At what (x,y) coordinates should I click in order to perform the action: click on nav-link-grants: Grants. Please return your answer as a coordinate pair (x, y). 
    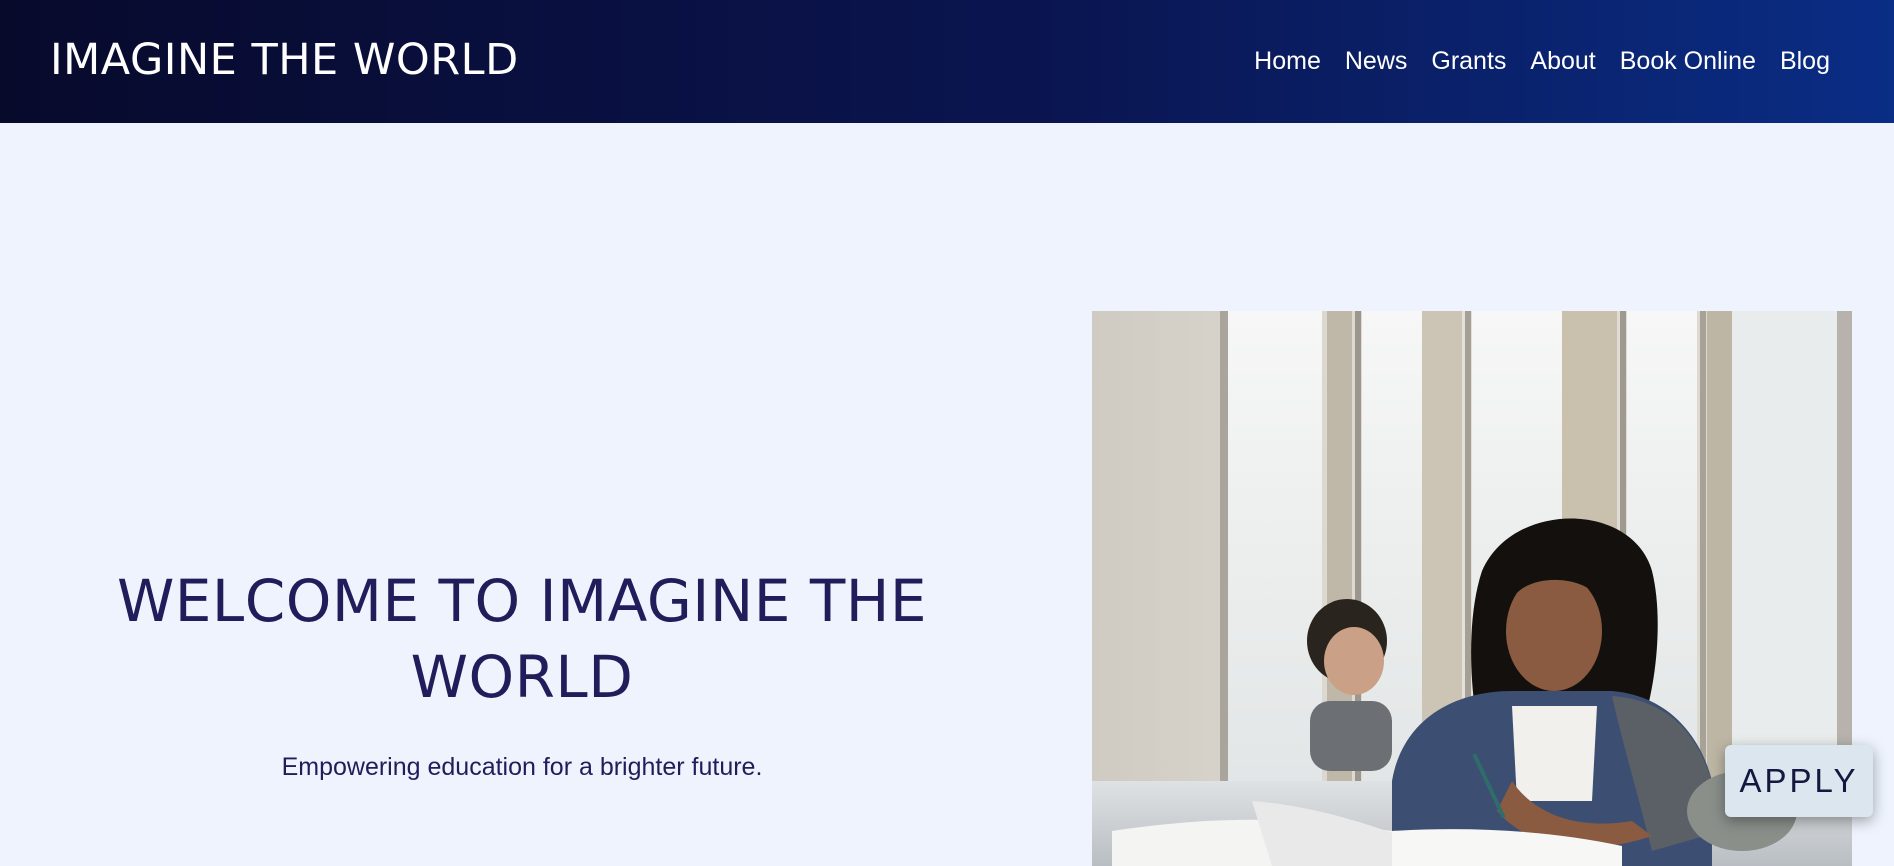
    Looking at the image, I should click on (1468, 61).